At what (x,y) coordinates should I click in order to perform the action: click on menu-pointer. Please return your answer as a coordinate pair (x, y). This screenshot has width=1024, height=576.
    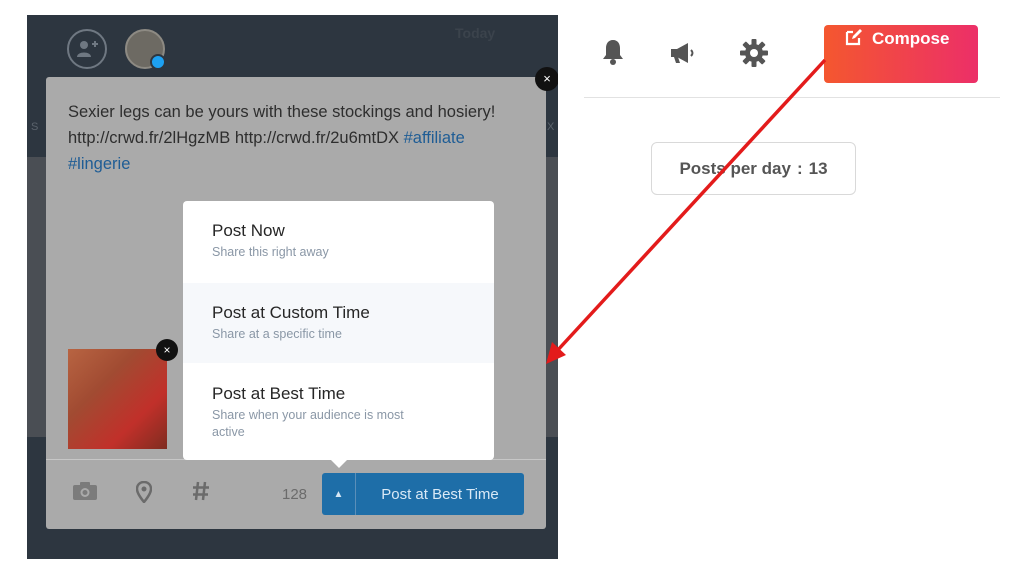
    Looking at the image, I should click on (339, 464).